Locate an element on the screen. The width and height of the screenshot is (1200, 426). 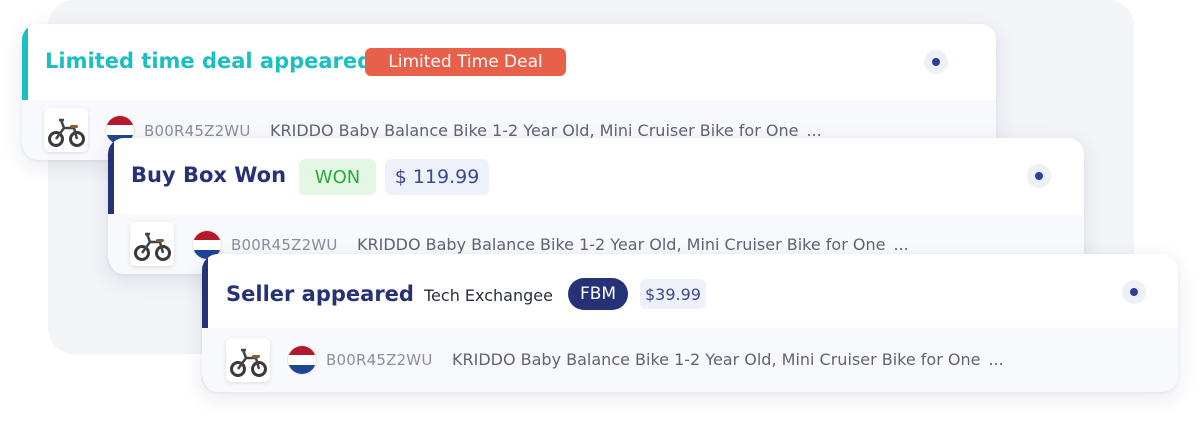
price-badge: $39.99 is located at coordinates (673, 294).